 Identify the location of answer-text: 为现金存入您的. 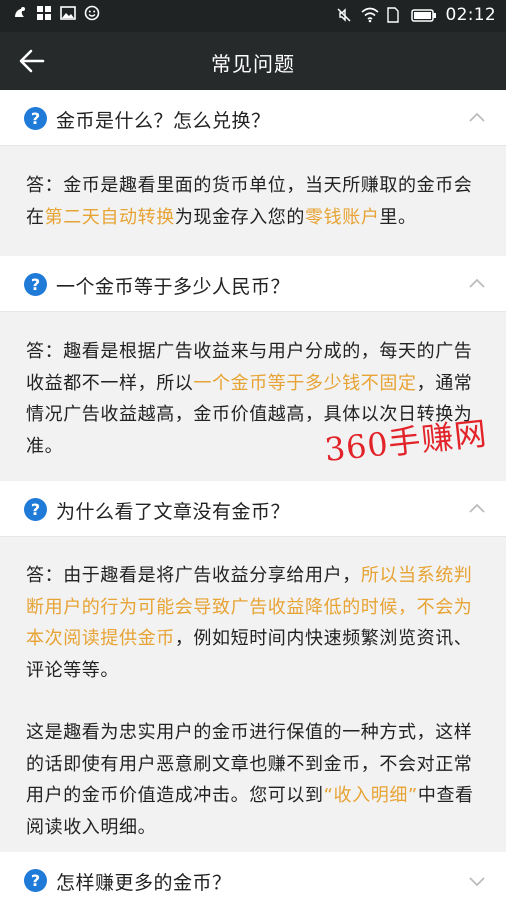
(240, 217).